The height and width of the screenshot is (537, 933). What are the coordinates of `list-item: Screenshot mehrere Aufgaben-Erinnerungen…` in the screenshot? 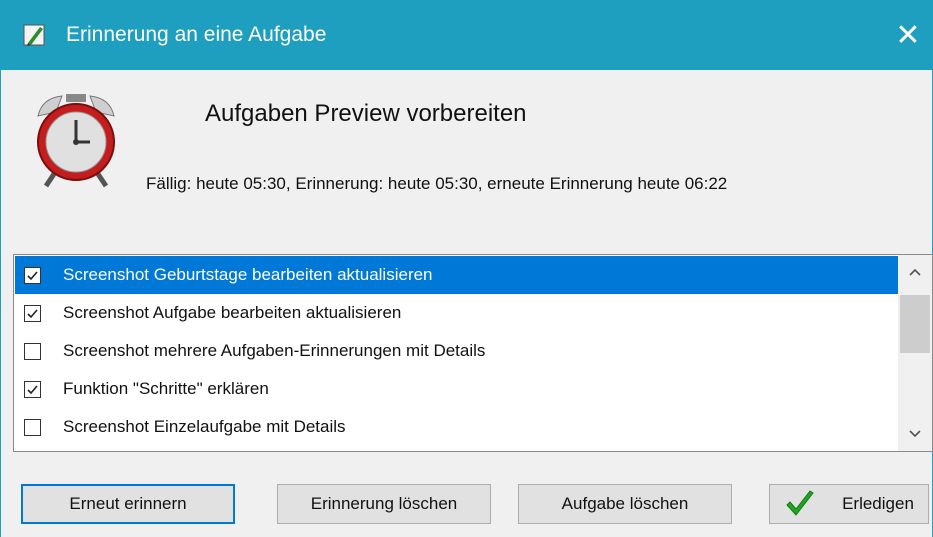 It's located at (460, 351).